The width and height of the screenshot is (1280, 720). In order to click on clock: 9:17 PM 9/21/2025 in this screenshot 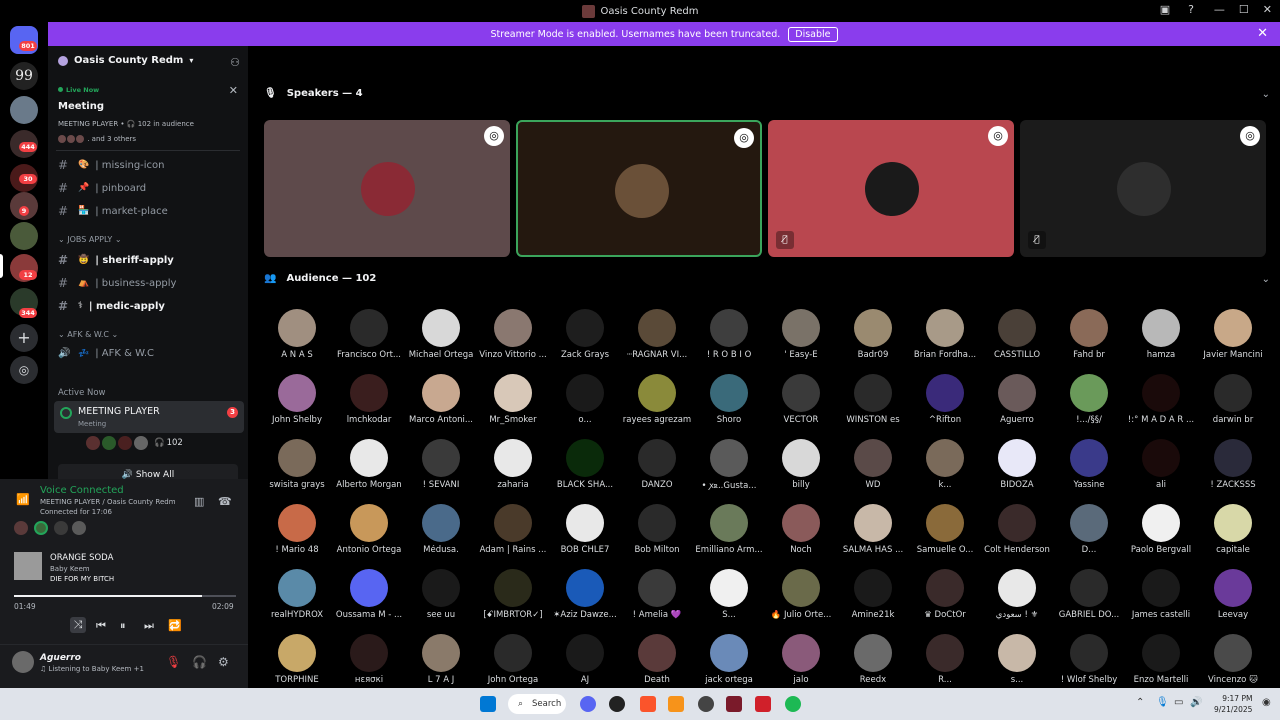, I will do `click(1233, 704)`.